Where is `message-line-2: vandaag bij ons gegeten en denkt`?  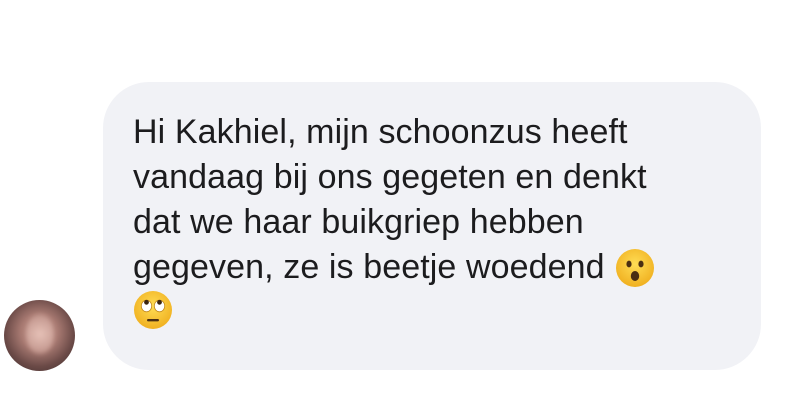
message-line-2: vandaag bij ons gegeten en denkt is located at coordinates (390, 177).